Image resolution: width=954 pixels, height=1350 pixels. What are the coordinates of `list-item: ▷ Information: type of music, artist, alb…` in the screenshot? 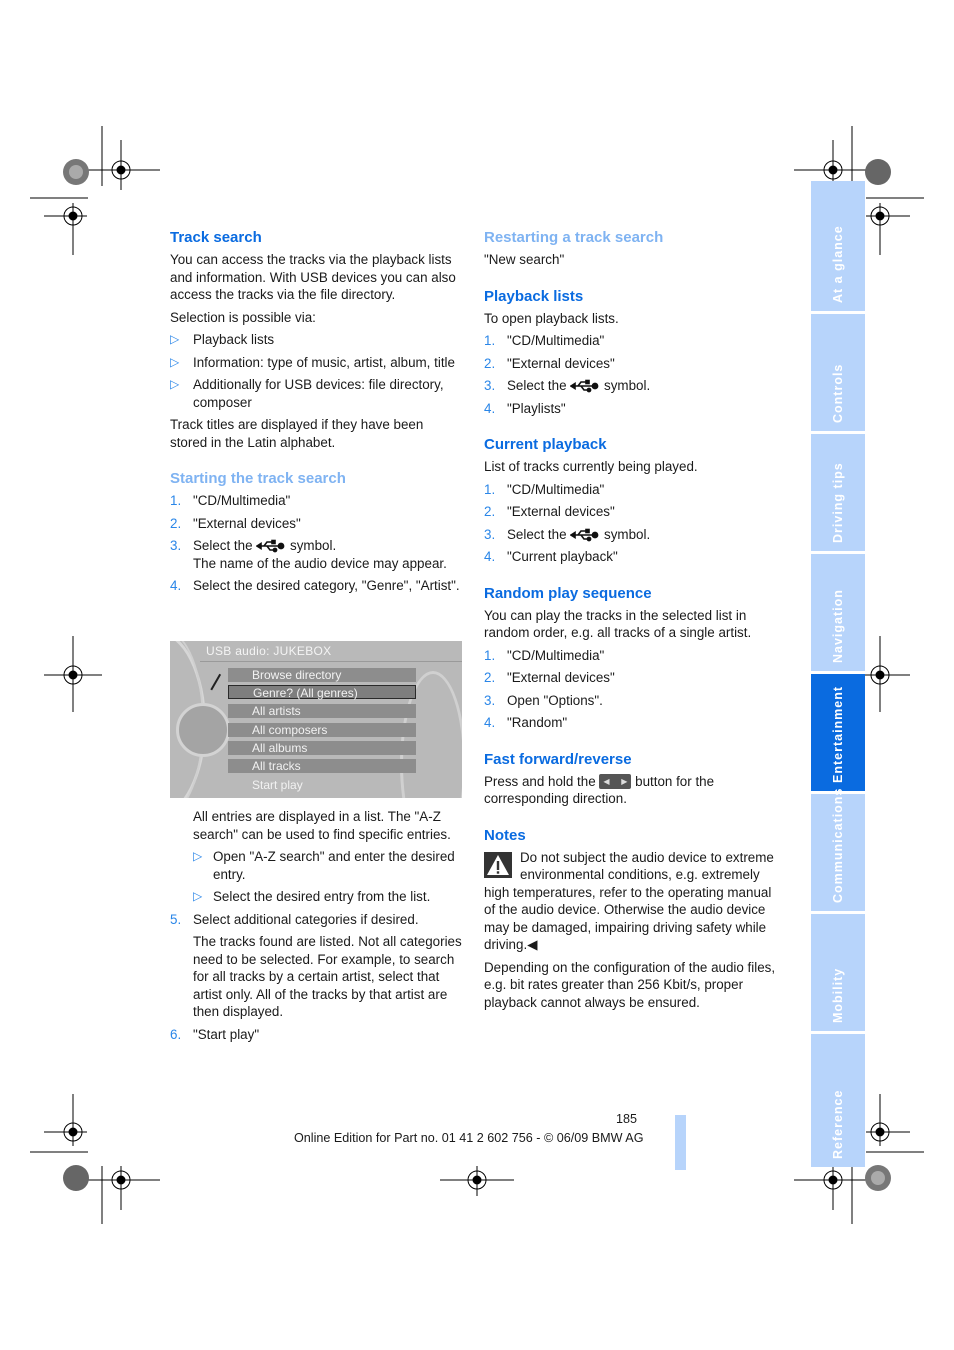 It's located at (312, 362).